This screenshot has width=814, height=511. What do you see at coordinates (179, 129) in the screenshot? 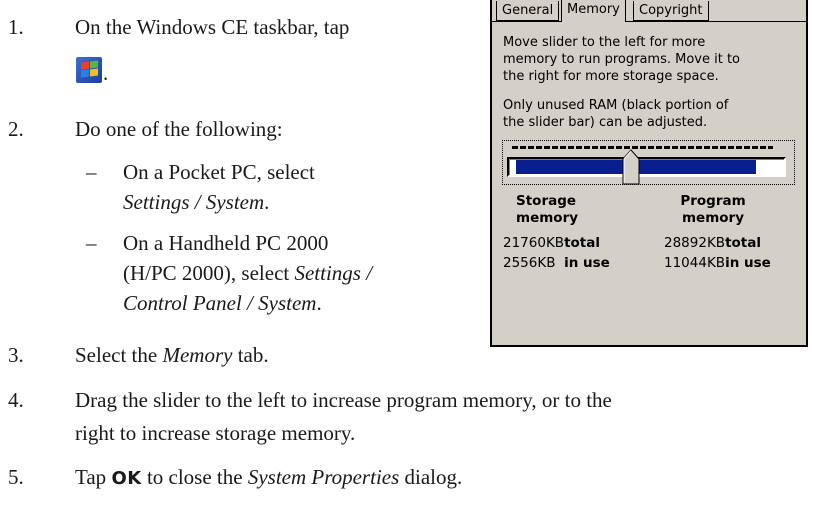
I see `step-text: Do one of the following:` at bounding box center [179, 129].